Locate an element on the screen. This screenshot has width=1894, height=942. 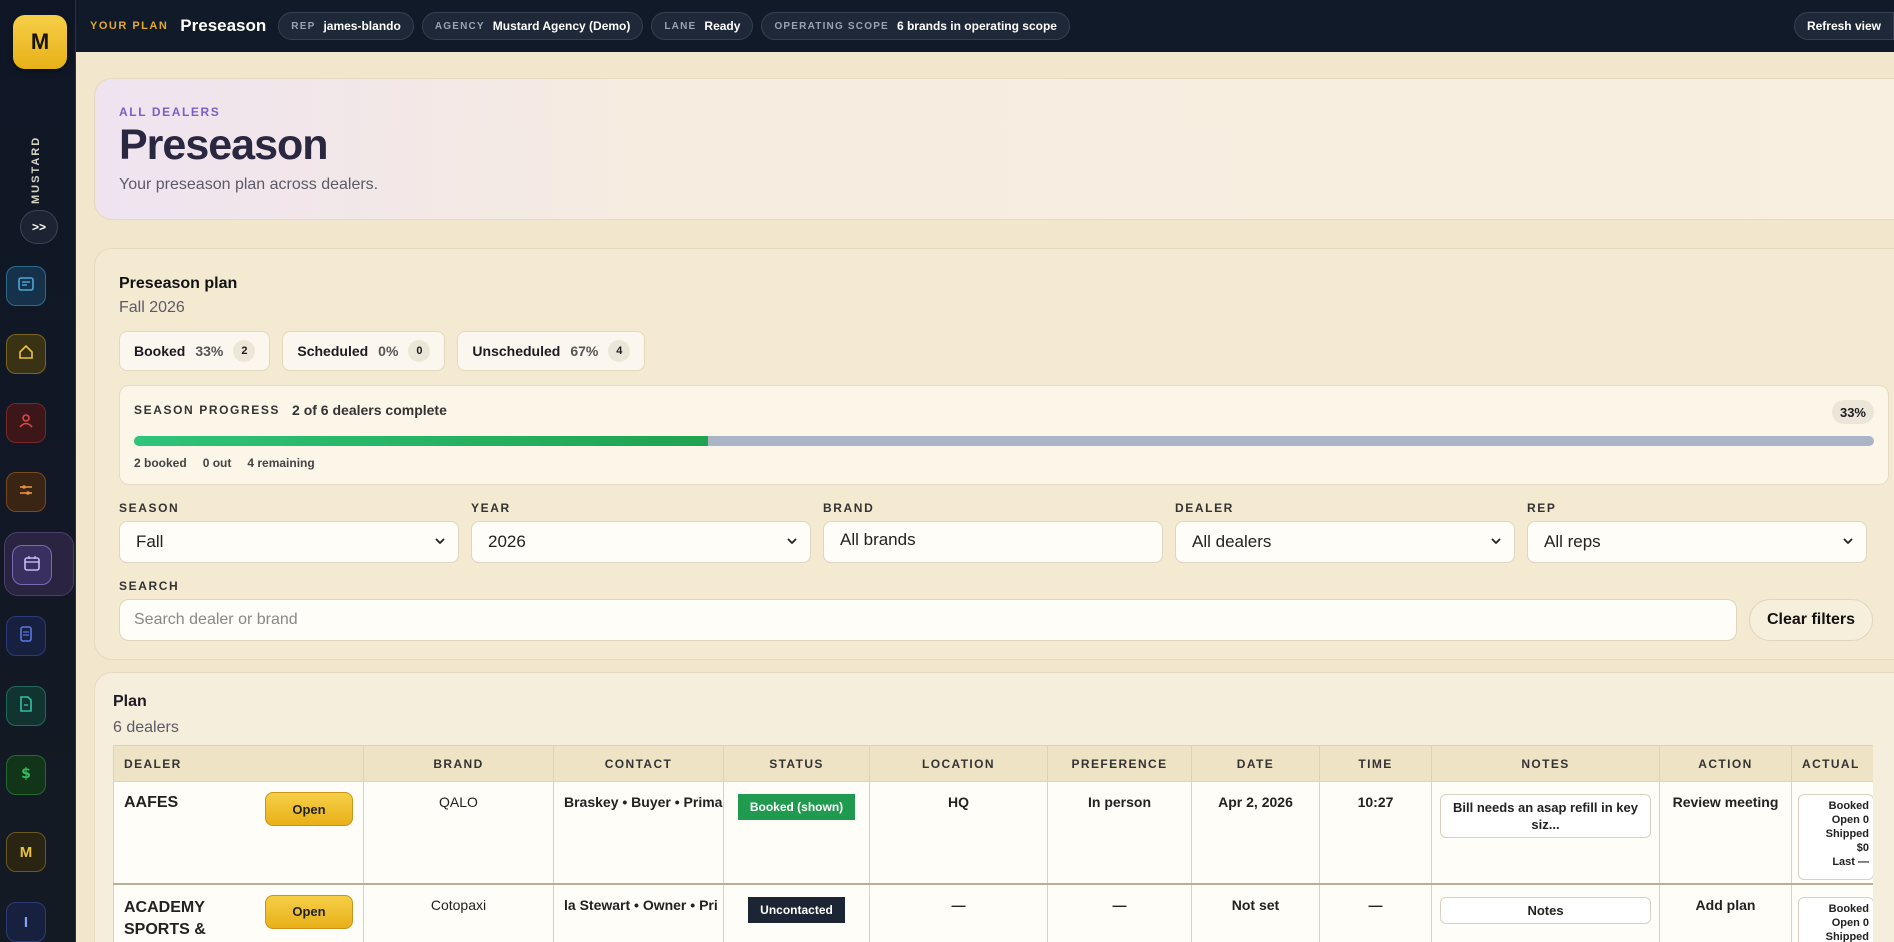
plan-title: Plan is located at coordinates (130, 701).